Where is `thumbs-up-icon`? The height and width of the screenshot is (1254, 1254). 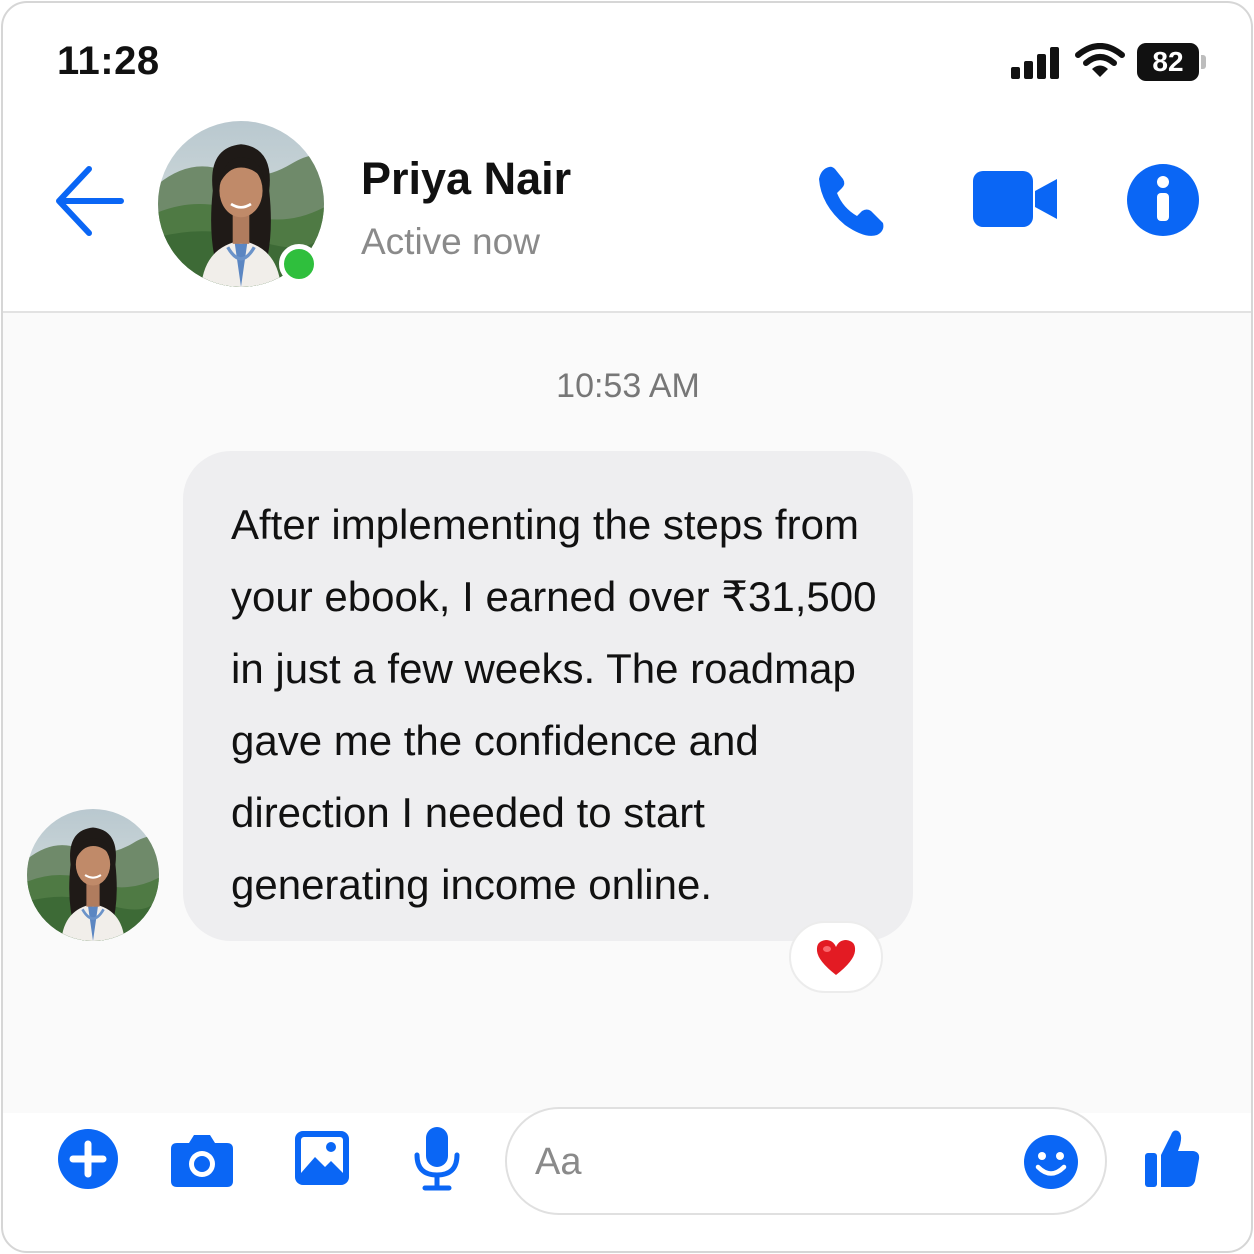 thumbs-up-icon is located at coordinates (1172, 1158).